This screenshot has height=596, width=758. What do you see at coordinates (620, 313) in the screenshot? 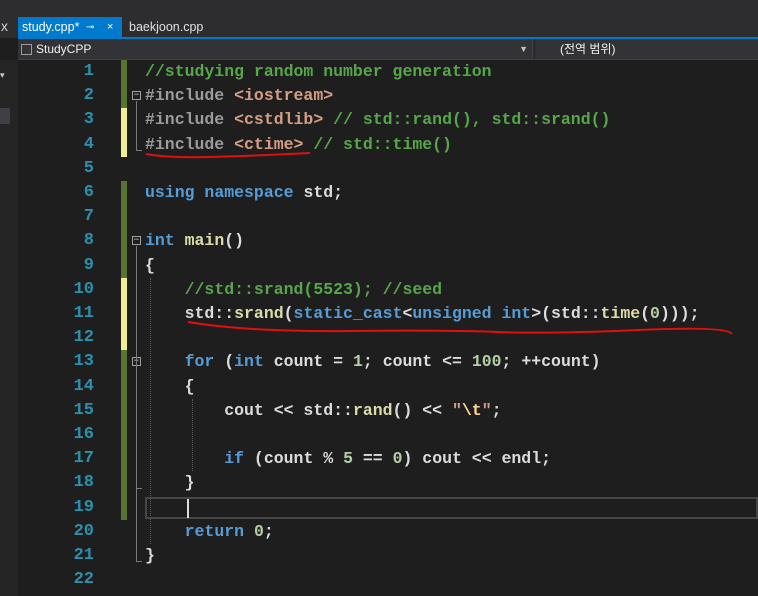
I see `code-token: time` at bounding box center [620, 313].